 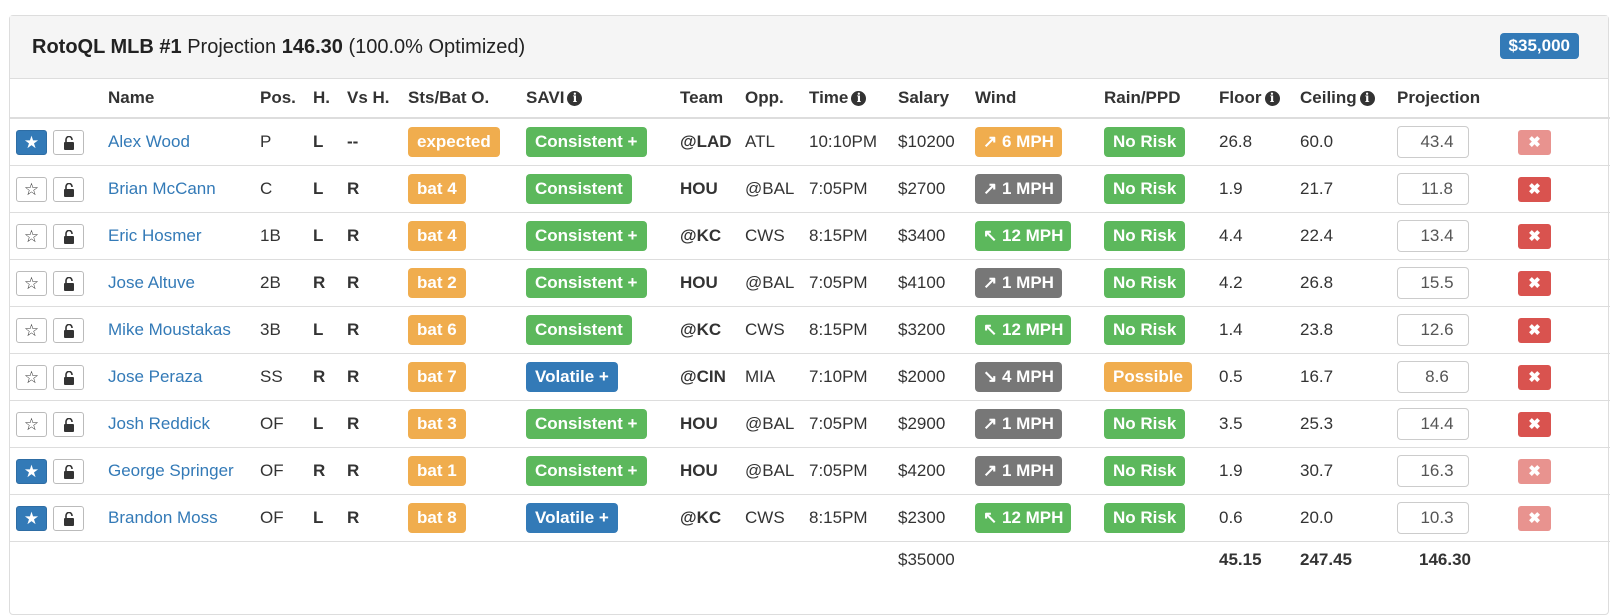 What do you see at coordinates (437, 189) in the screenshot?
I see `bat-order-badge: bat 4` at bounding box center [437, 189].